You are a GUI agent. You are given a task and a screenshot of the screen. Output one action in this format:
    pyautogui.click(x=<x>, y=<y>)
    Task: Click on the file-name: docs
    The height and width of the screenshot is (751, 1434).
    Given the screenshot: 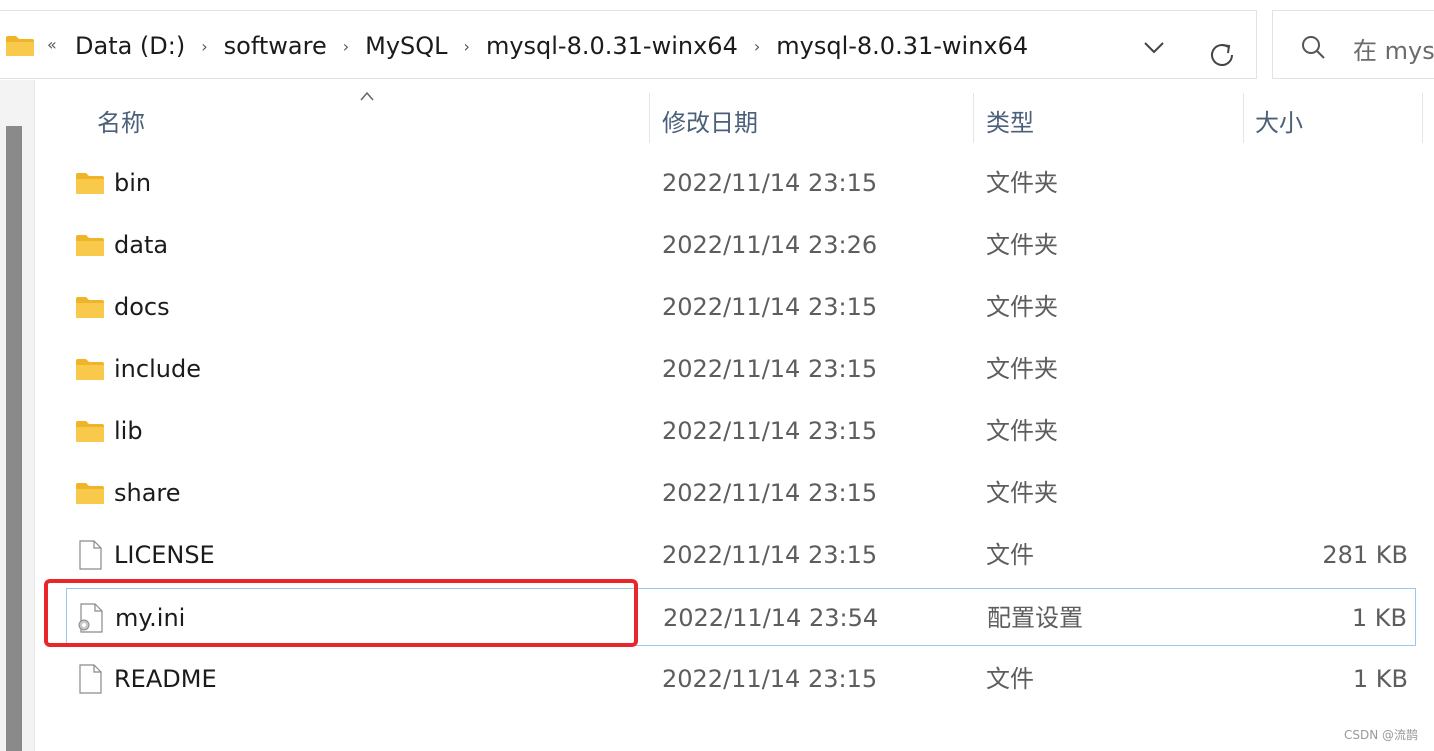 What is the action you would take?
    pyautogui.click(x=142, y=307)
    